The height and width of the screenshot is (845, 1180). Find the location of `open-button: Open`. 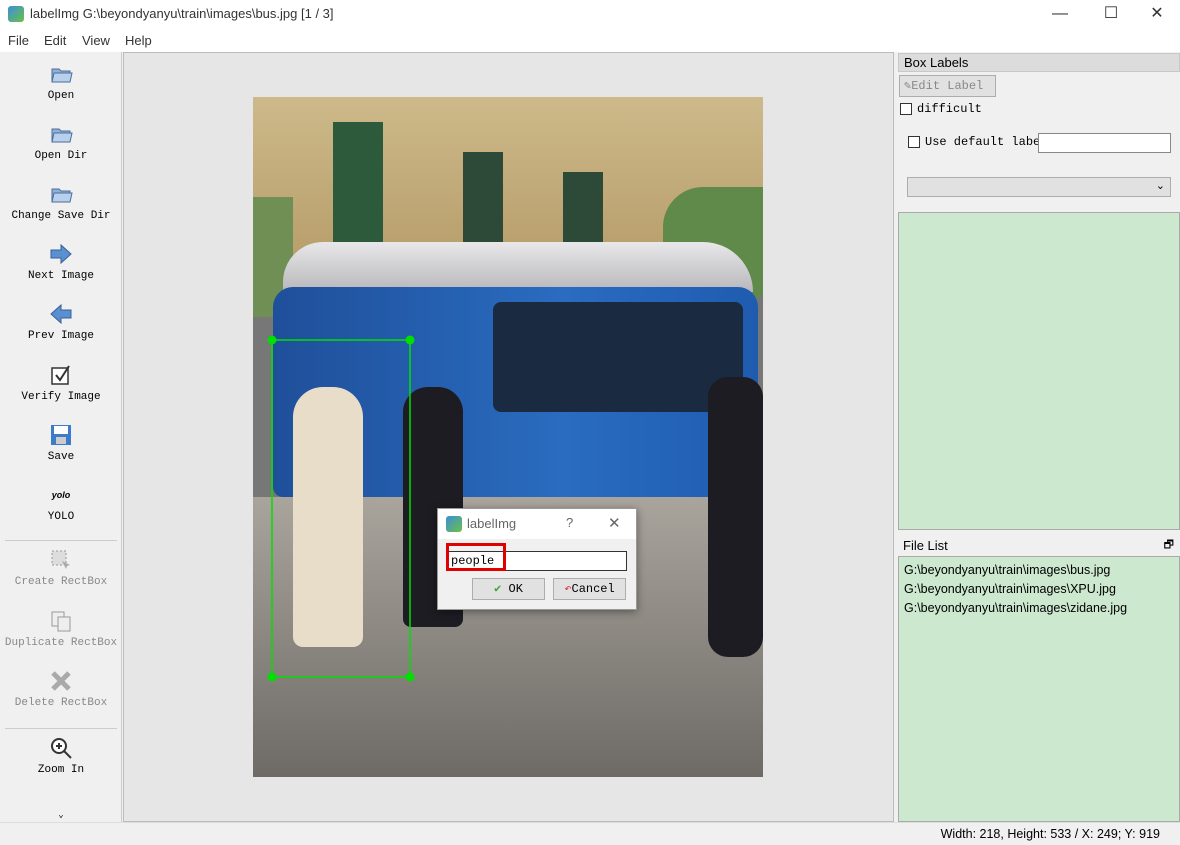

open-button: Open is located at coordinates (61, 82).